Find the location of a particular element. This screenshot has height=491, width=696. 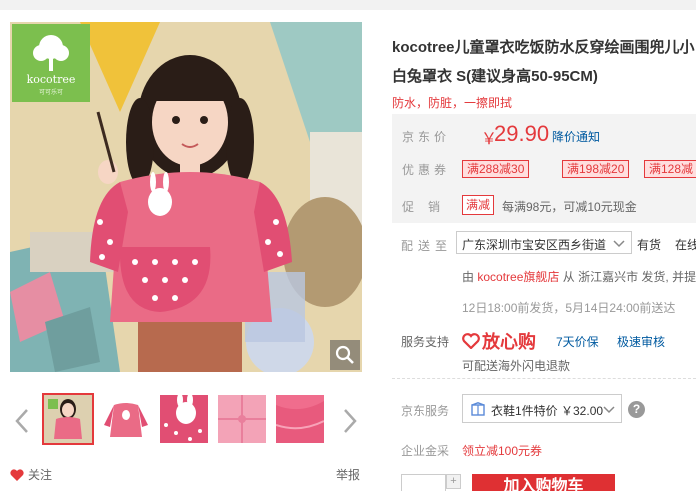

follow-button: 关注 is located at coordinates (31, 474).